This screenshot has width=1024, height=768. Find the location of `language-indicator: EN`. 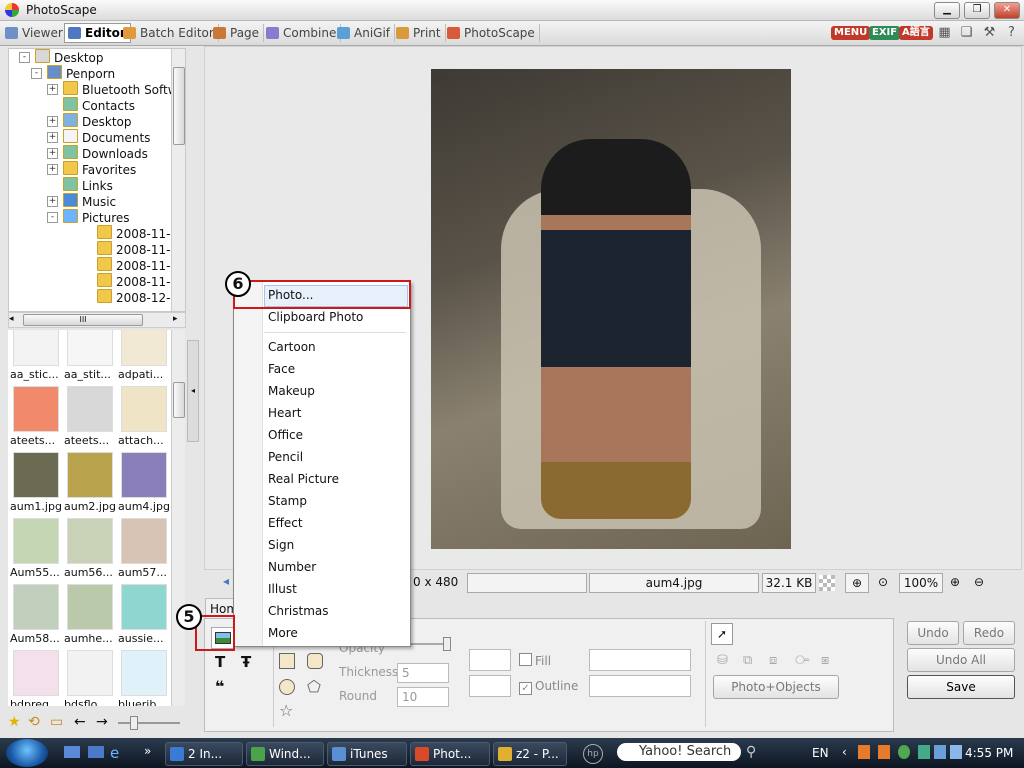

language-indicator: EN is located at coordinates (820, 753).